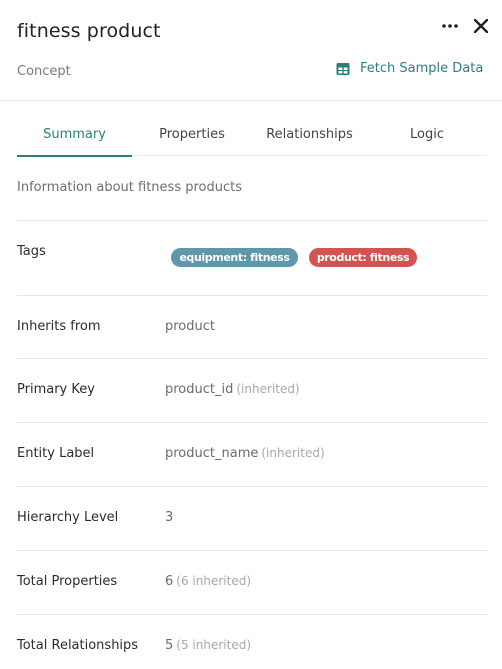 The image size is (502, 669). I want to click on tags-label: Tags, so click(31, 251).